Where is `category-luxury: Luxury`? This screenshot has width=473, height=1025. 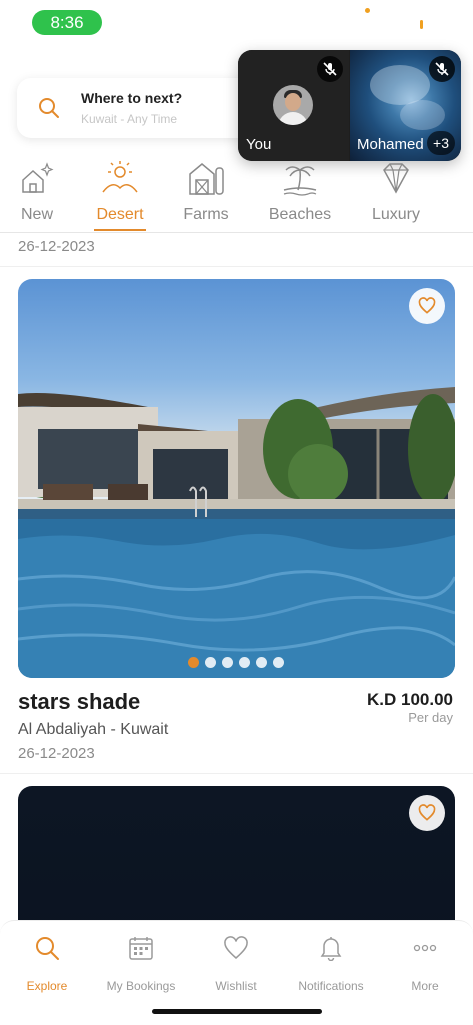 category-luxury: Luxury is located at coordinates (396, 192).